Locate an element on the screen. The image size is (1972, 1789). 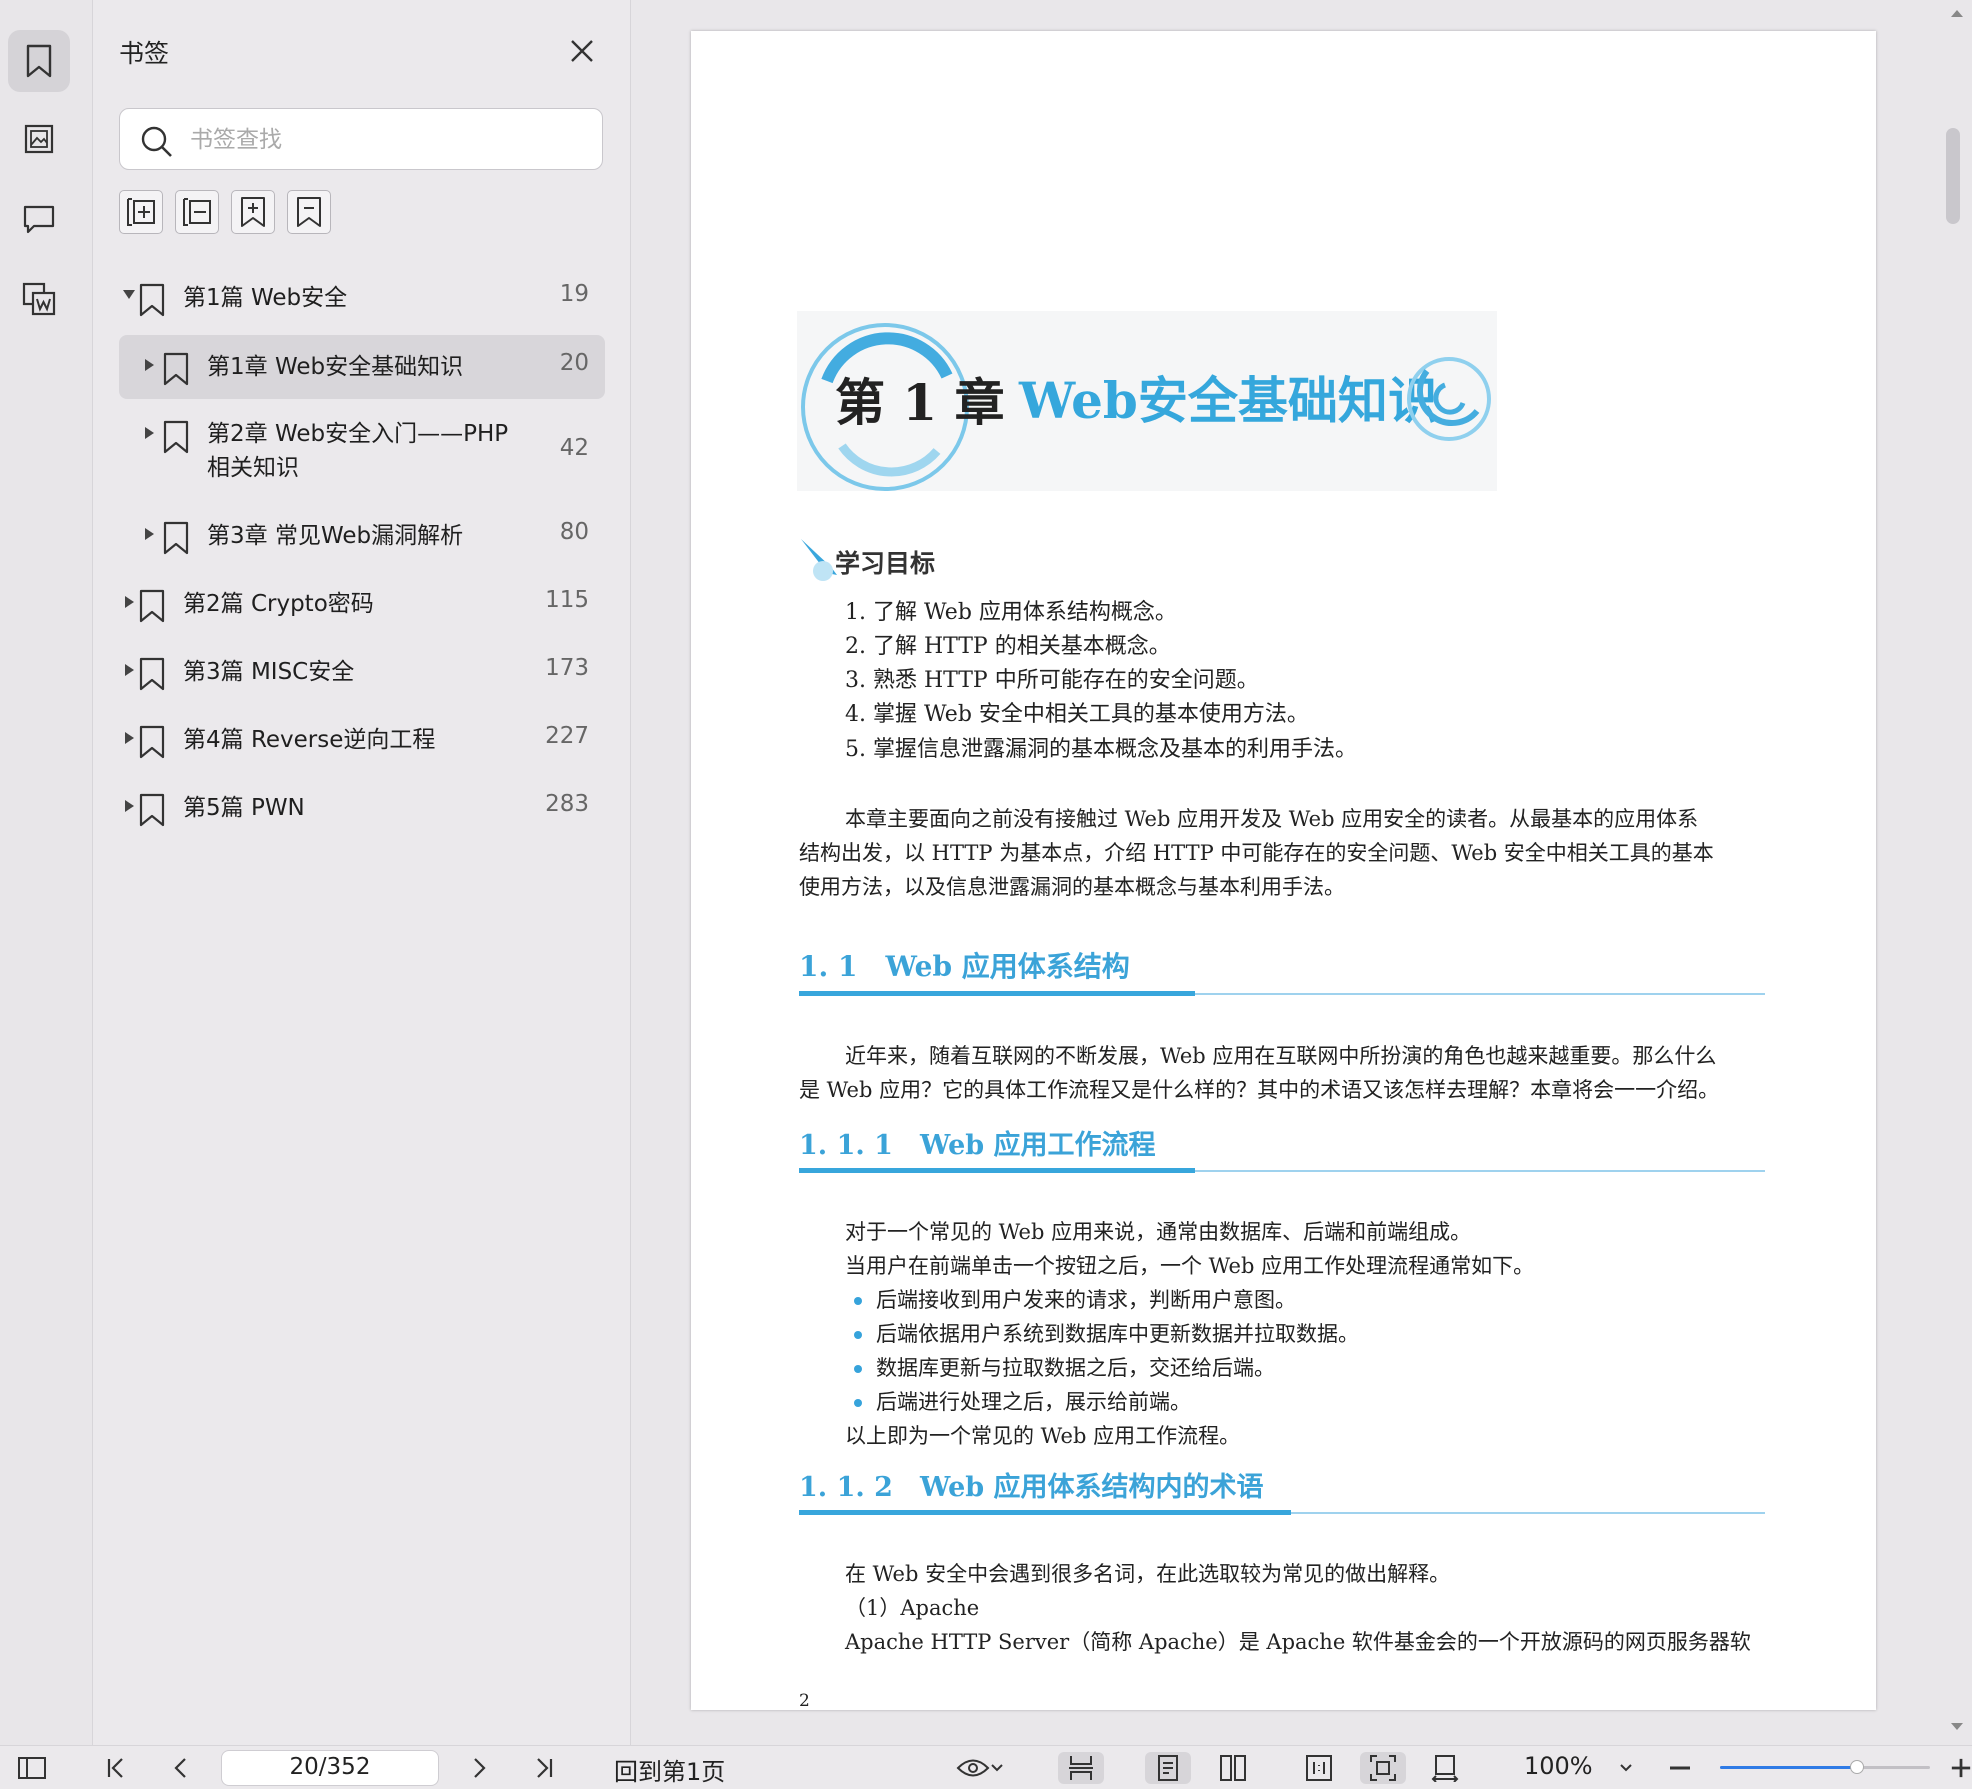
fit-page-button is located at coordinates (1383, 1768).